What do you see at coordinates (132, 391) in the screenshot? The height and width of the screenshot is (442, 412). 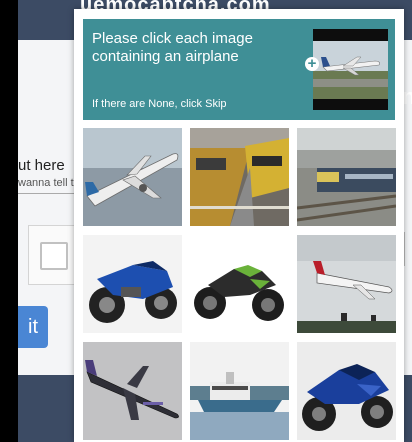 I see `image-tile-7-airplane` at bounding box center [132, 391].